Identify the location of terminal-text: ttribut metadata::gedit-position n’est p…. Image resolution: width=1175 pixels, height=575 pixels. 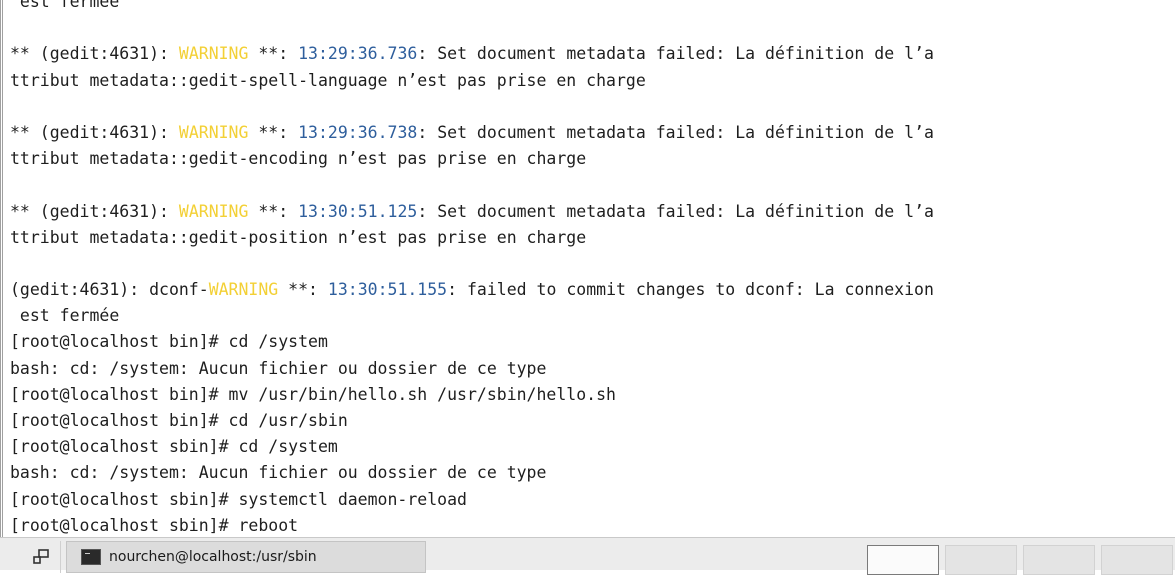
(298, 237).